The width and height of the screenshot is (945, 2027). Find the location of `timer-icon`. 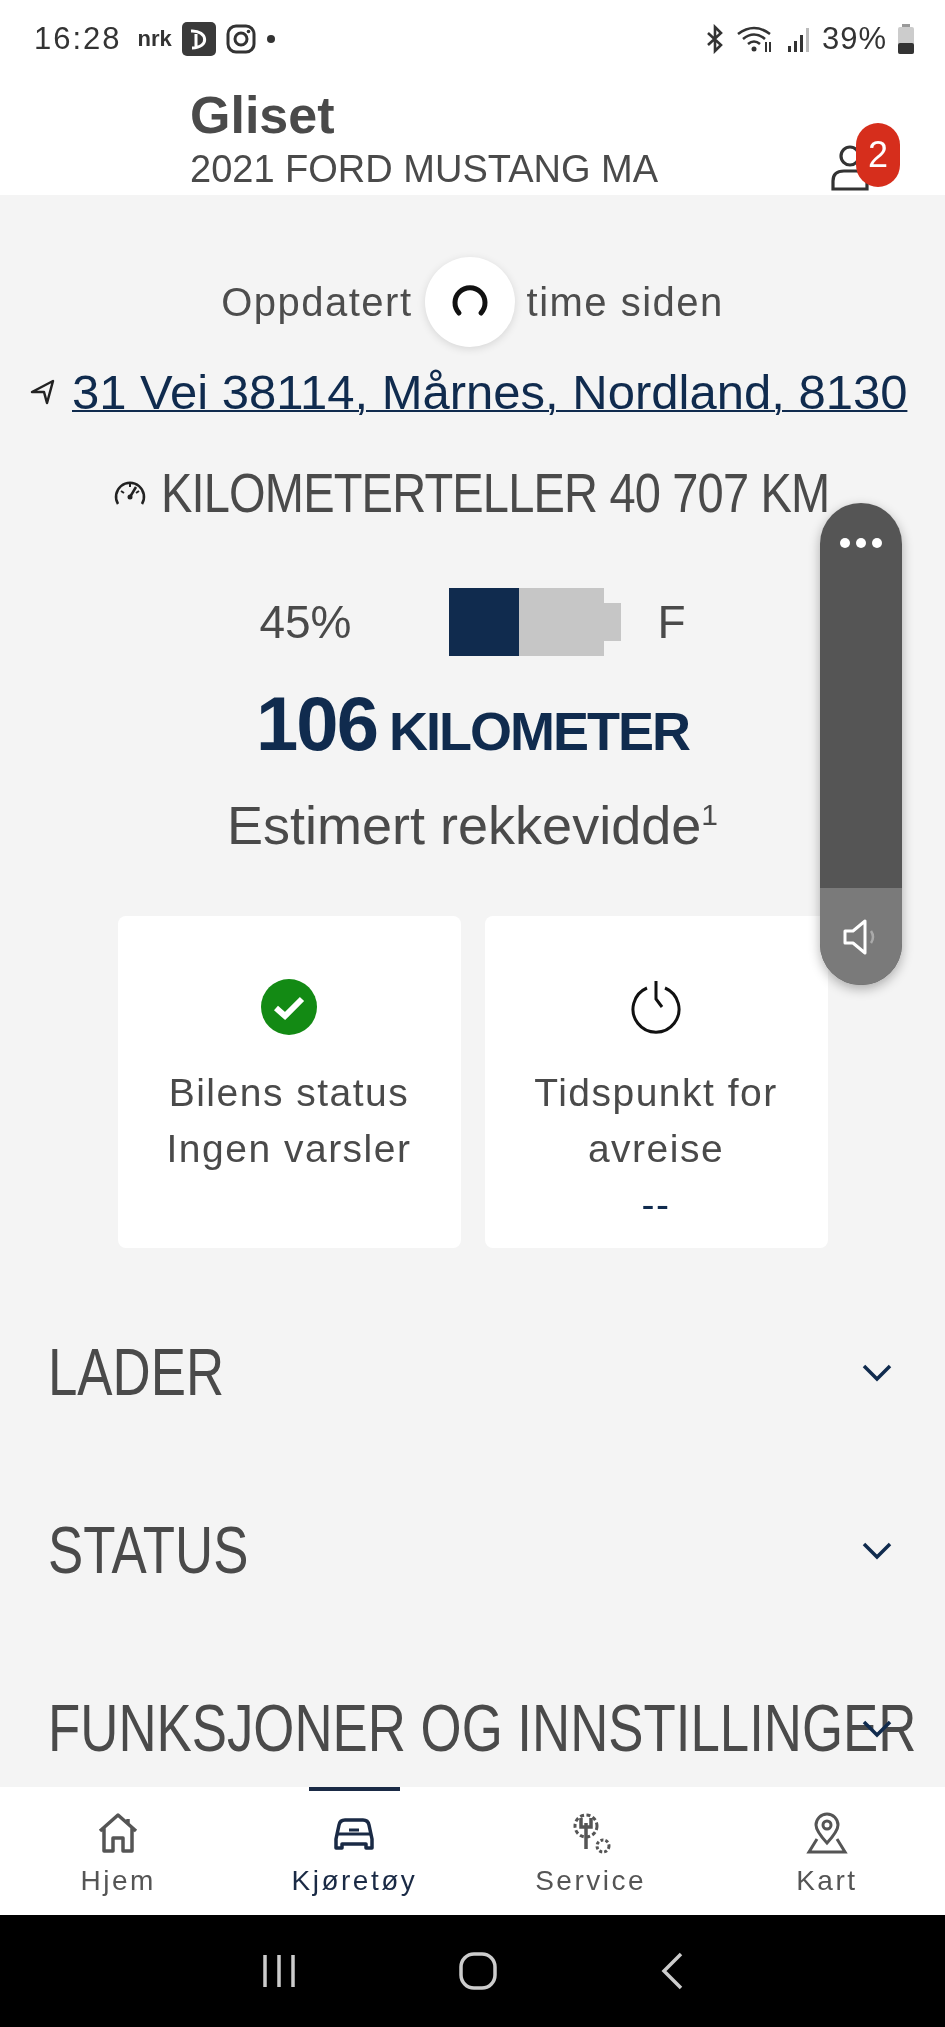

timer-icon is located at coordinates (656, 1007).